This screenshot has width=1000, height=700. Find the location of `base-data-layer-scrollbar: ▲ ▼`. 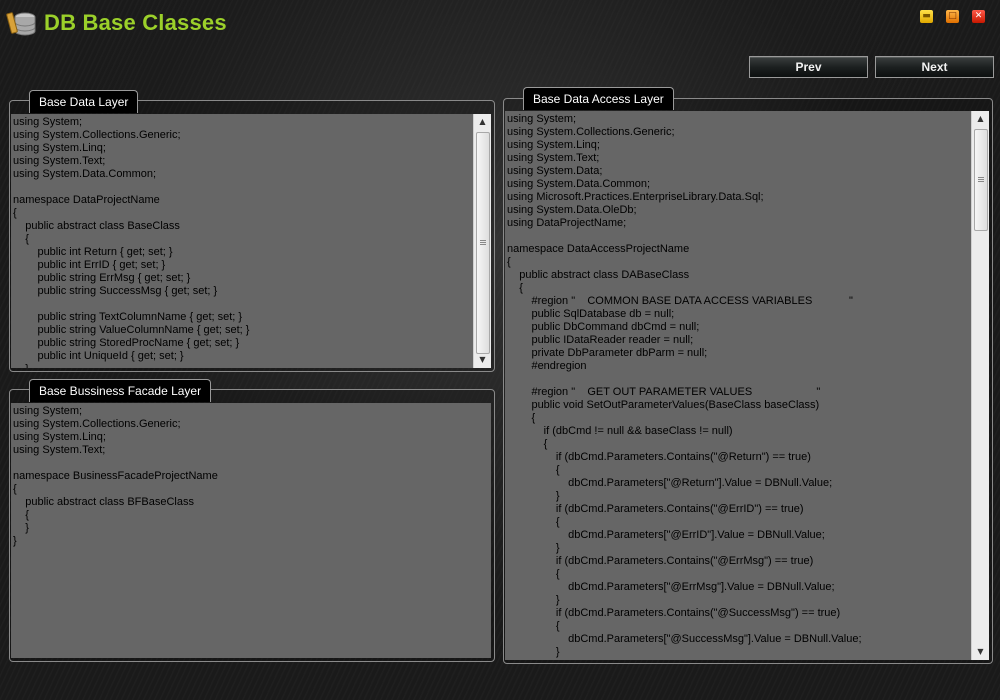

base-data-layer-scrollbar: ▲ ▼ is located at coordinates (482, 241).